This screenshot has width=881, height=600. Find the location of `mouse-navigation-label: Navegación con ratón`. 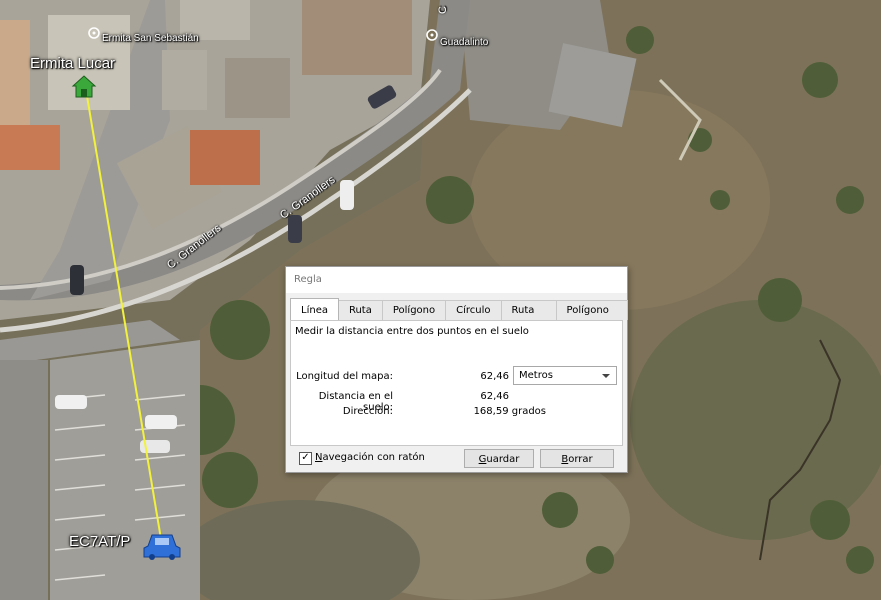

mouse-navigation-label: Navegación con ratón is located at coordinates (370, 457).